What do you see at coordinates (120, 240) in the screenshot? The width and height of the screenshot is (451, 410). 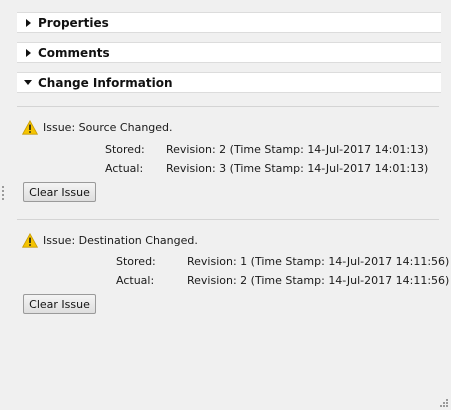 I see `issue-title: Issue: Destination Changed.` at bounding box center [120, 240].